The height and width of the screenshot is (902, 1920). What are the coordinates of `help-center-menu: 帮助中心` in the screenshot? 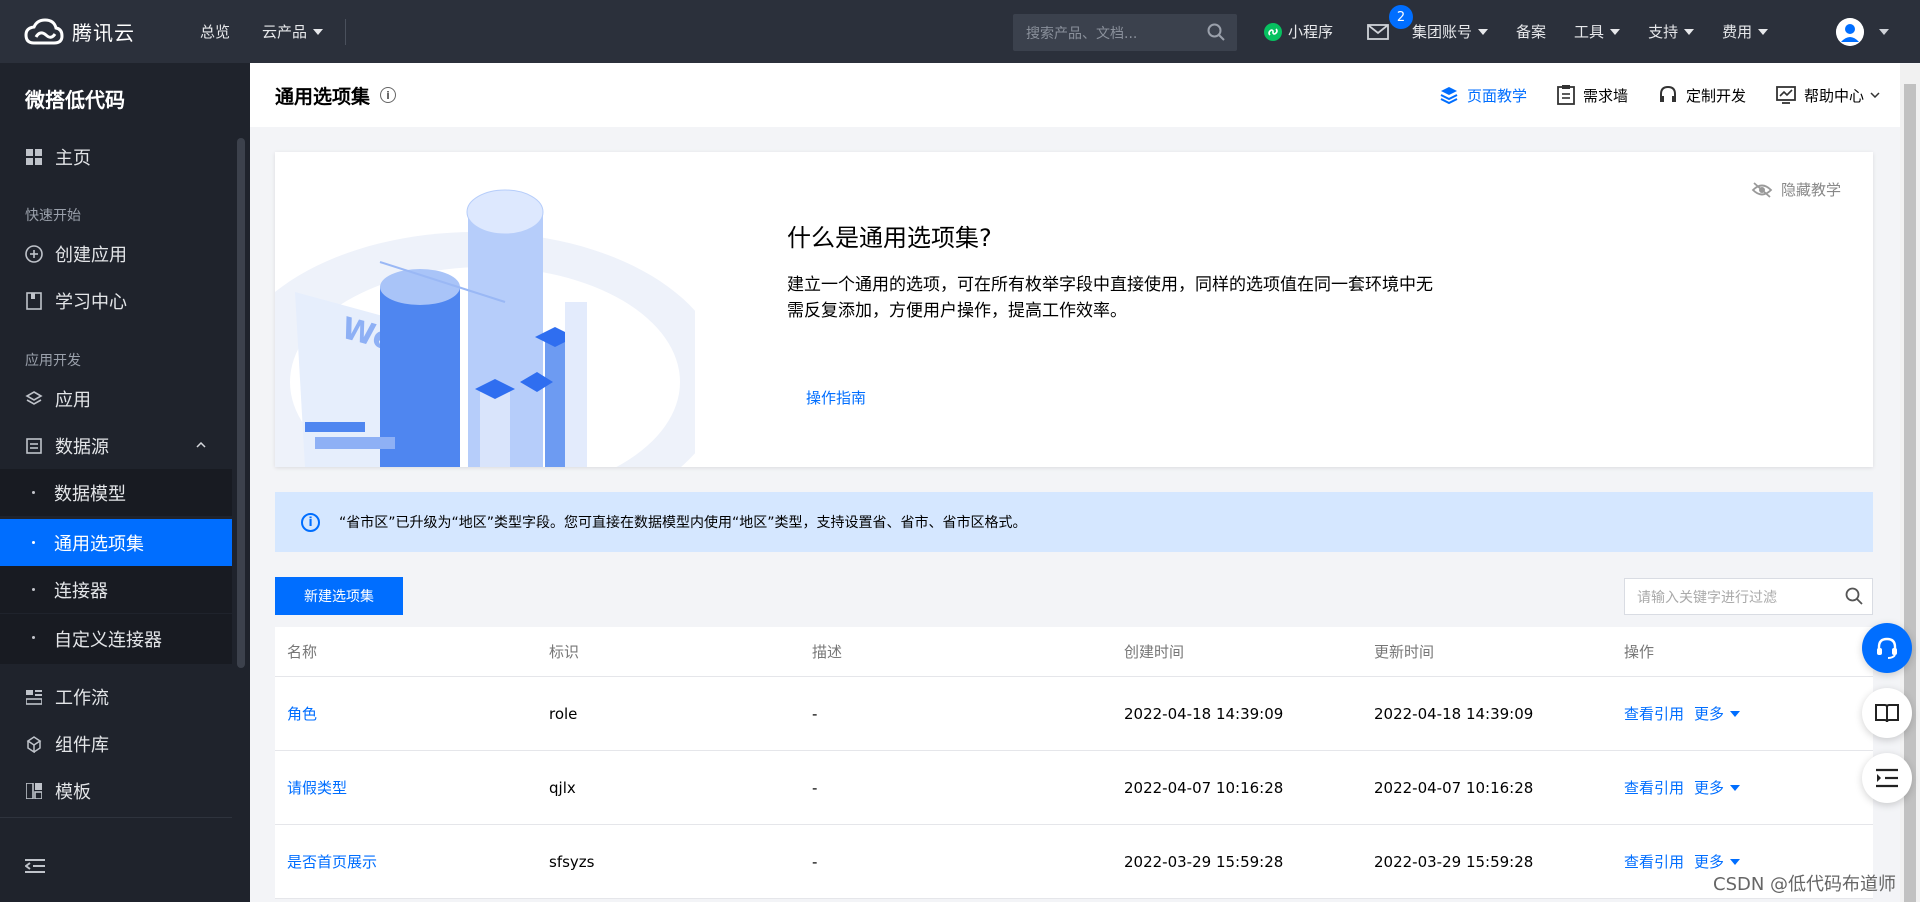 It's located at (1828, 95).